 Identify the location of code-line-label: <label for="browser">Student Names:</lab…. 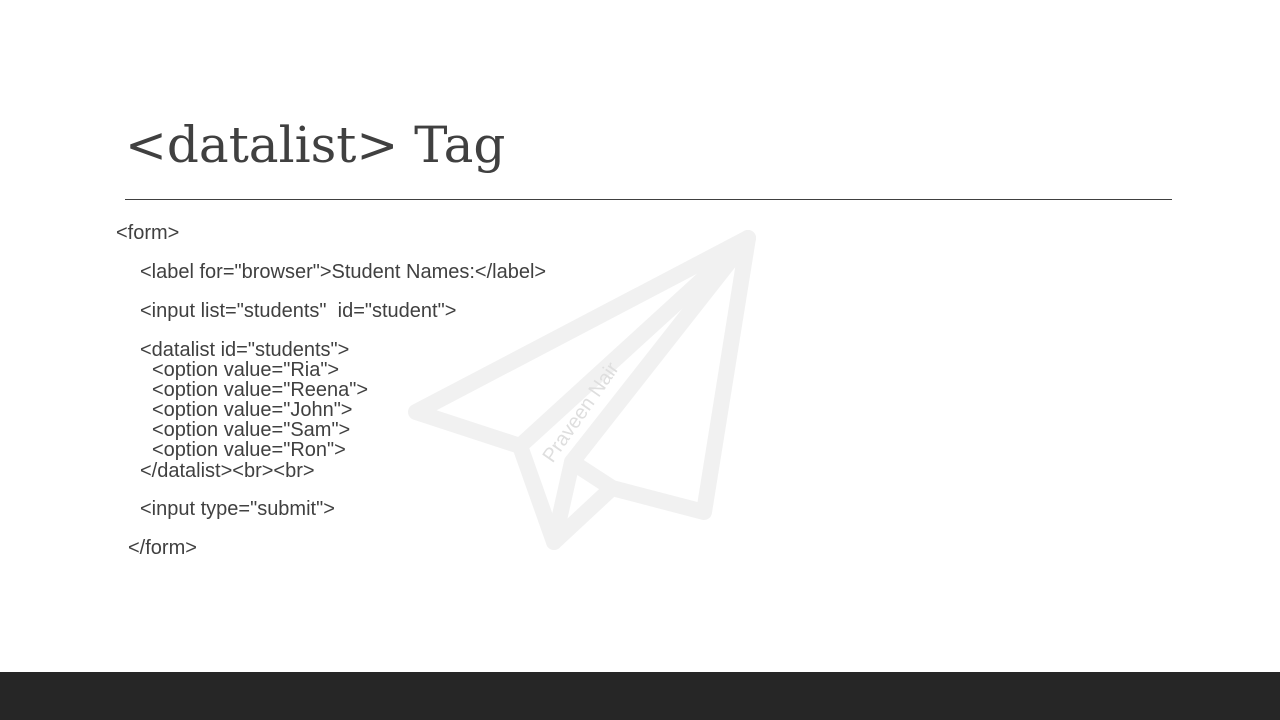
(343, 272).